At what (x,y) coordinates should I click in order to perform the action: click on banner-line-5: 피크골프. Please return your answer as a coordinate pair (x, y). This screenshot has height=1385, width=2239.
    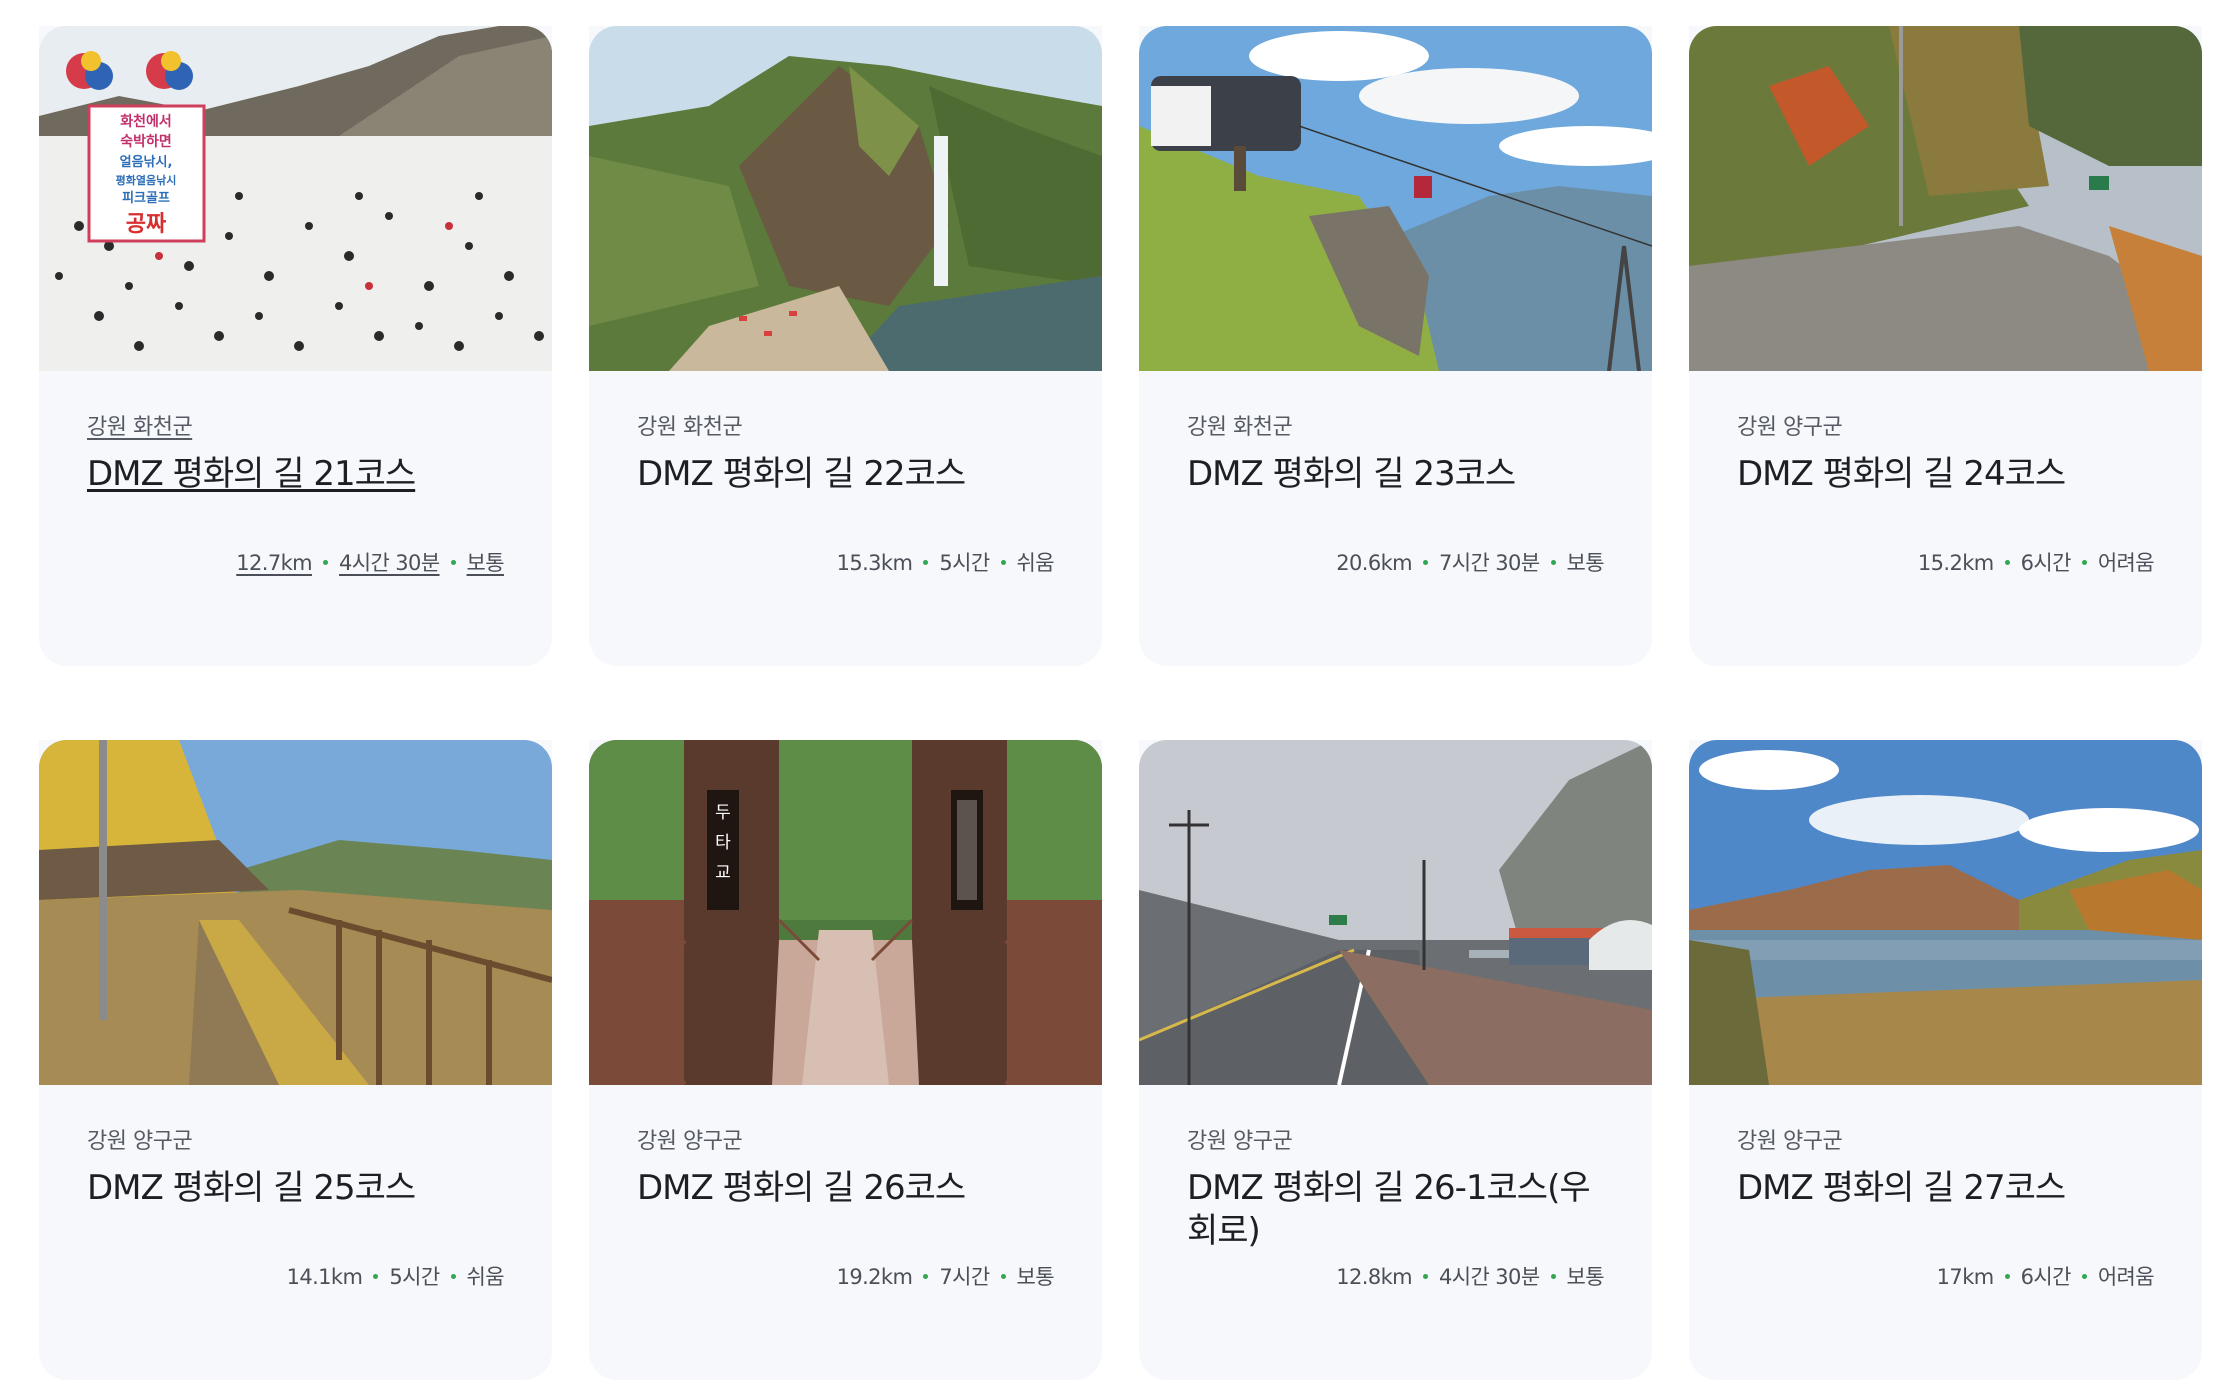
    Looking at the image, I should click on (146, 198).